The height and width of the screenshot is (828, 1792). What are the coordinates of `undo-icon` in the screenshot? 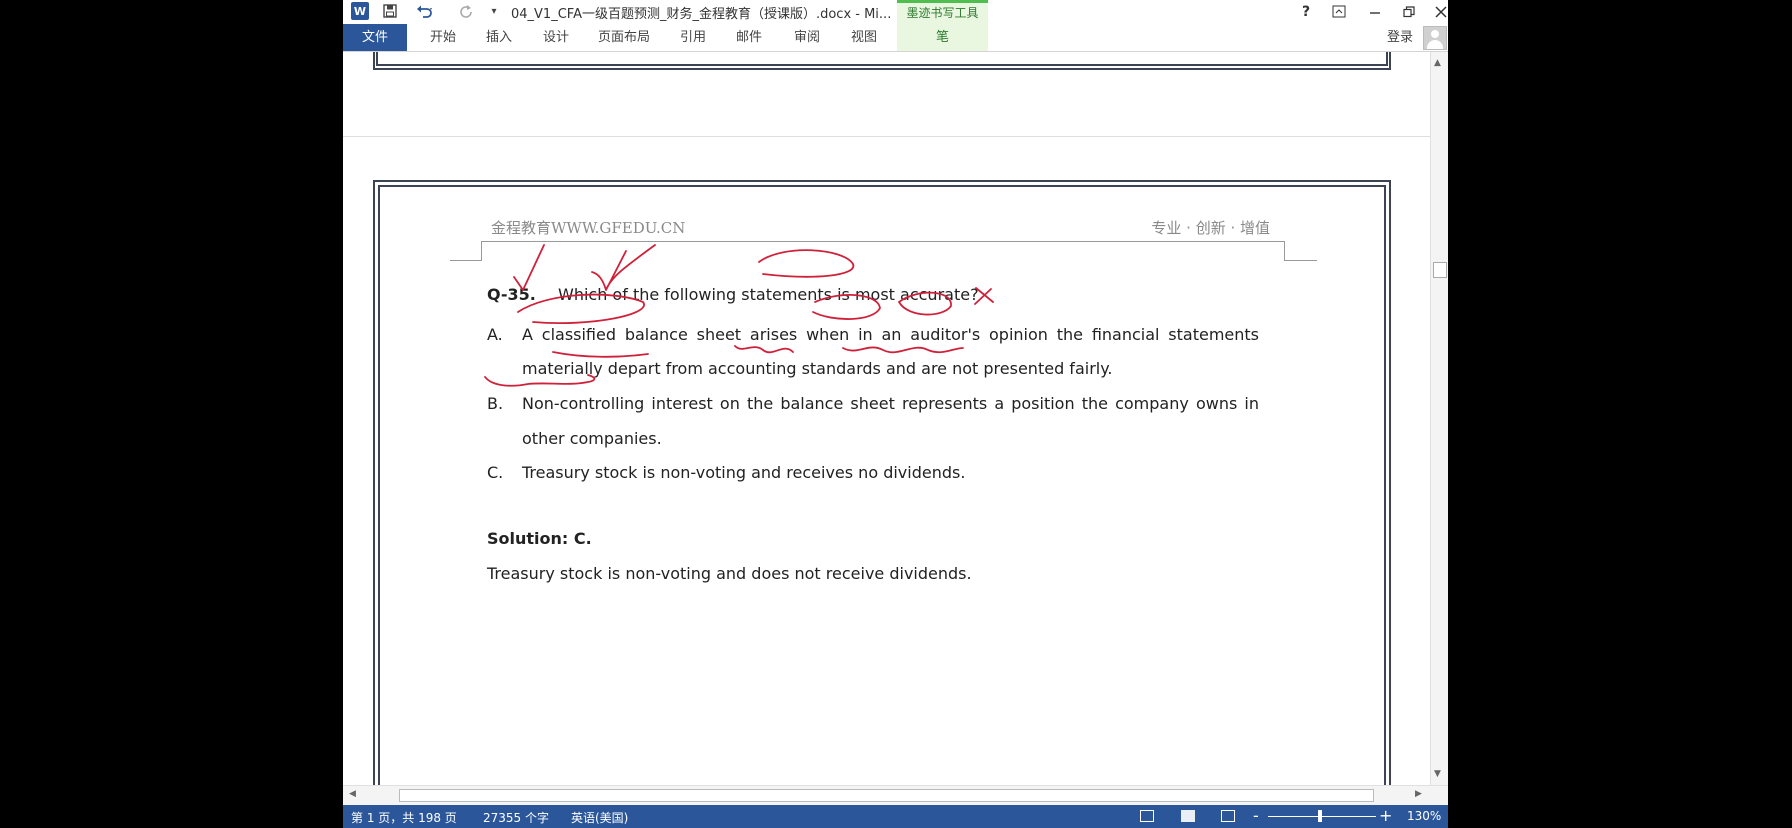 It's located at (425, 11).